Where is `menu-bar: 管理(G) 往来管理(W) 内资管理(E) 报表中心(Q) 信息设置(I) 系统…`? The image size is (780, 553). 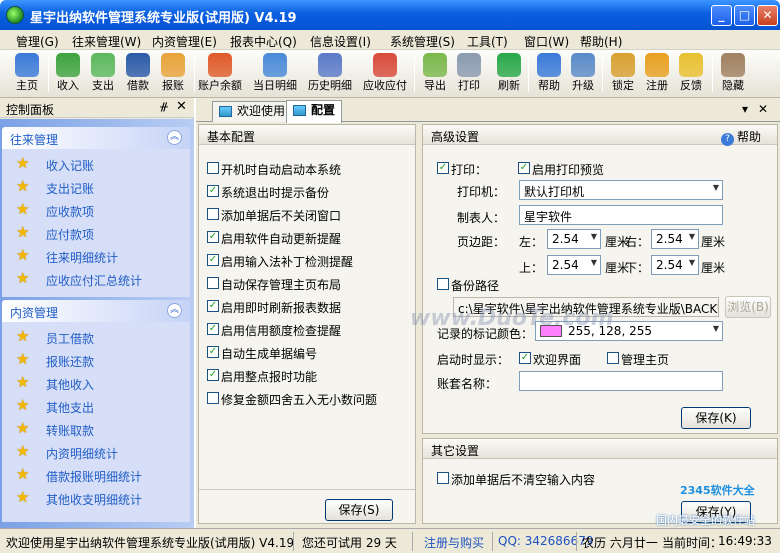 menu-bar: 管理(G) 往来管理(W) 内资管理(E) 报表中心(Q) 信息设置(I) 系统… is located at coordinates (390, 40).